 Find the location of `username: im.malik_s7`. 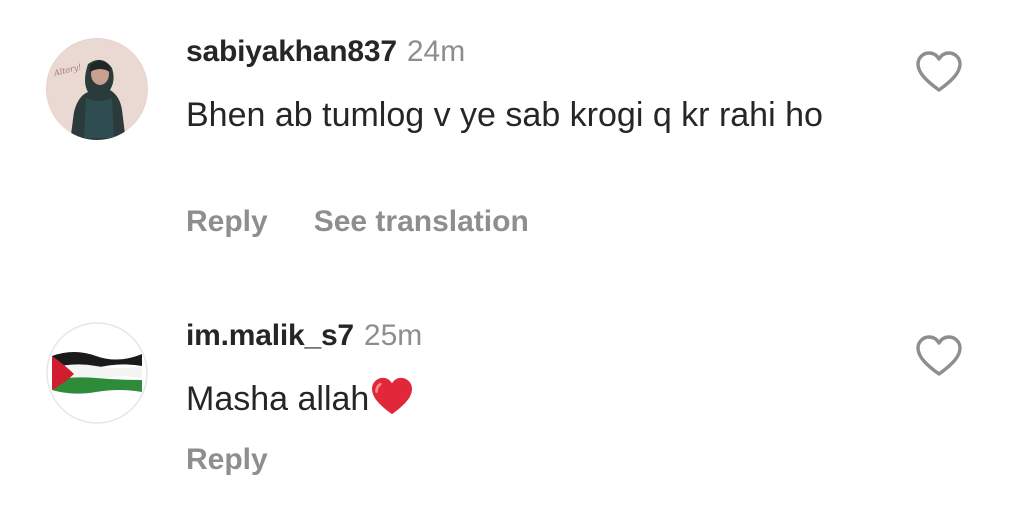

username: im.malik_s7 is located at coordinates (270, 335).